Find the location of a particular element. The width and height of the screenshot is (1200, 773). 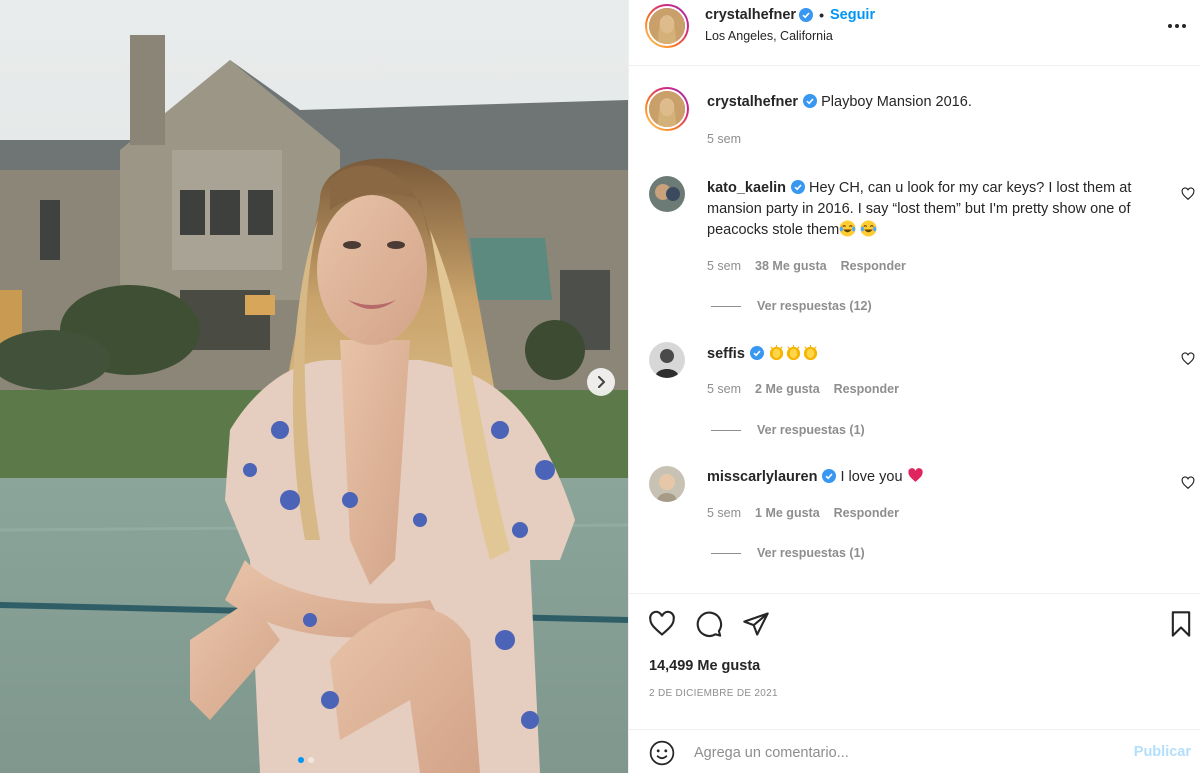

header-user-row: crystalhefner • Seguir is located at coordinates (790, 15).